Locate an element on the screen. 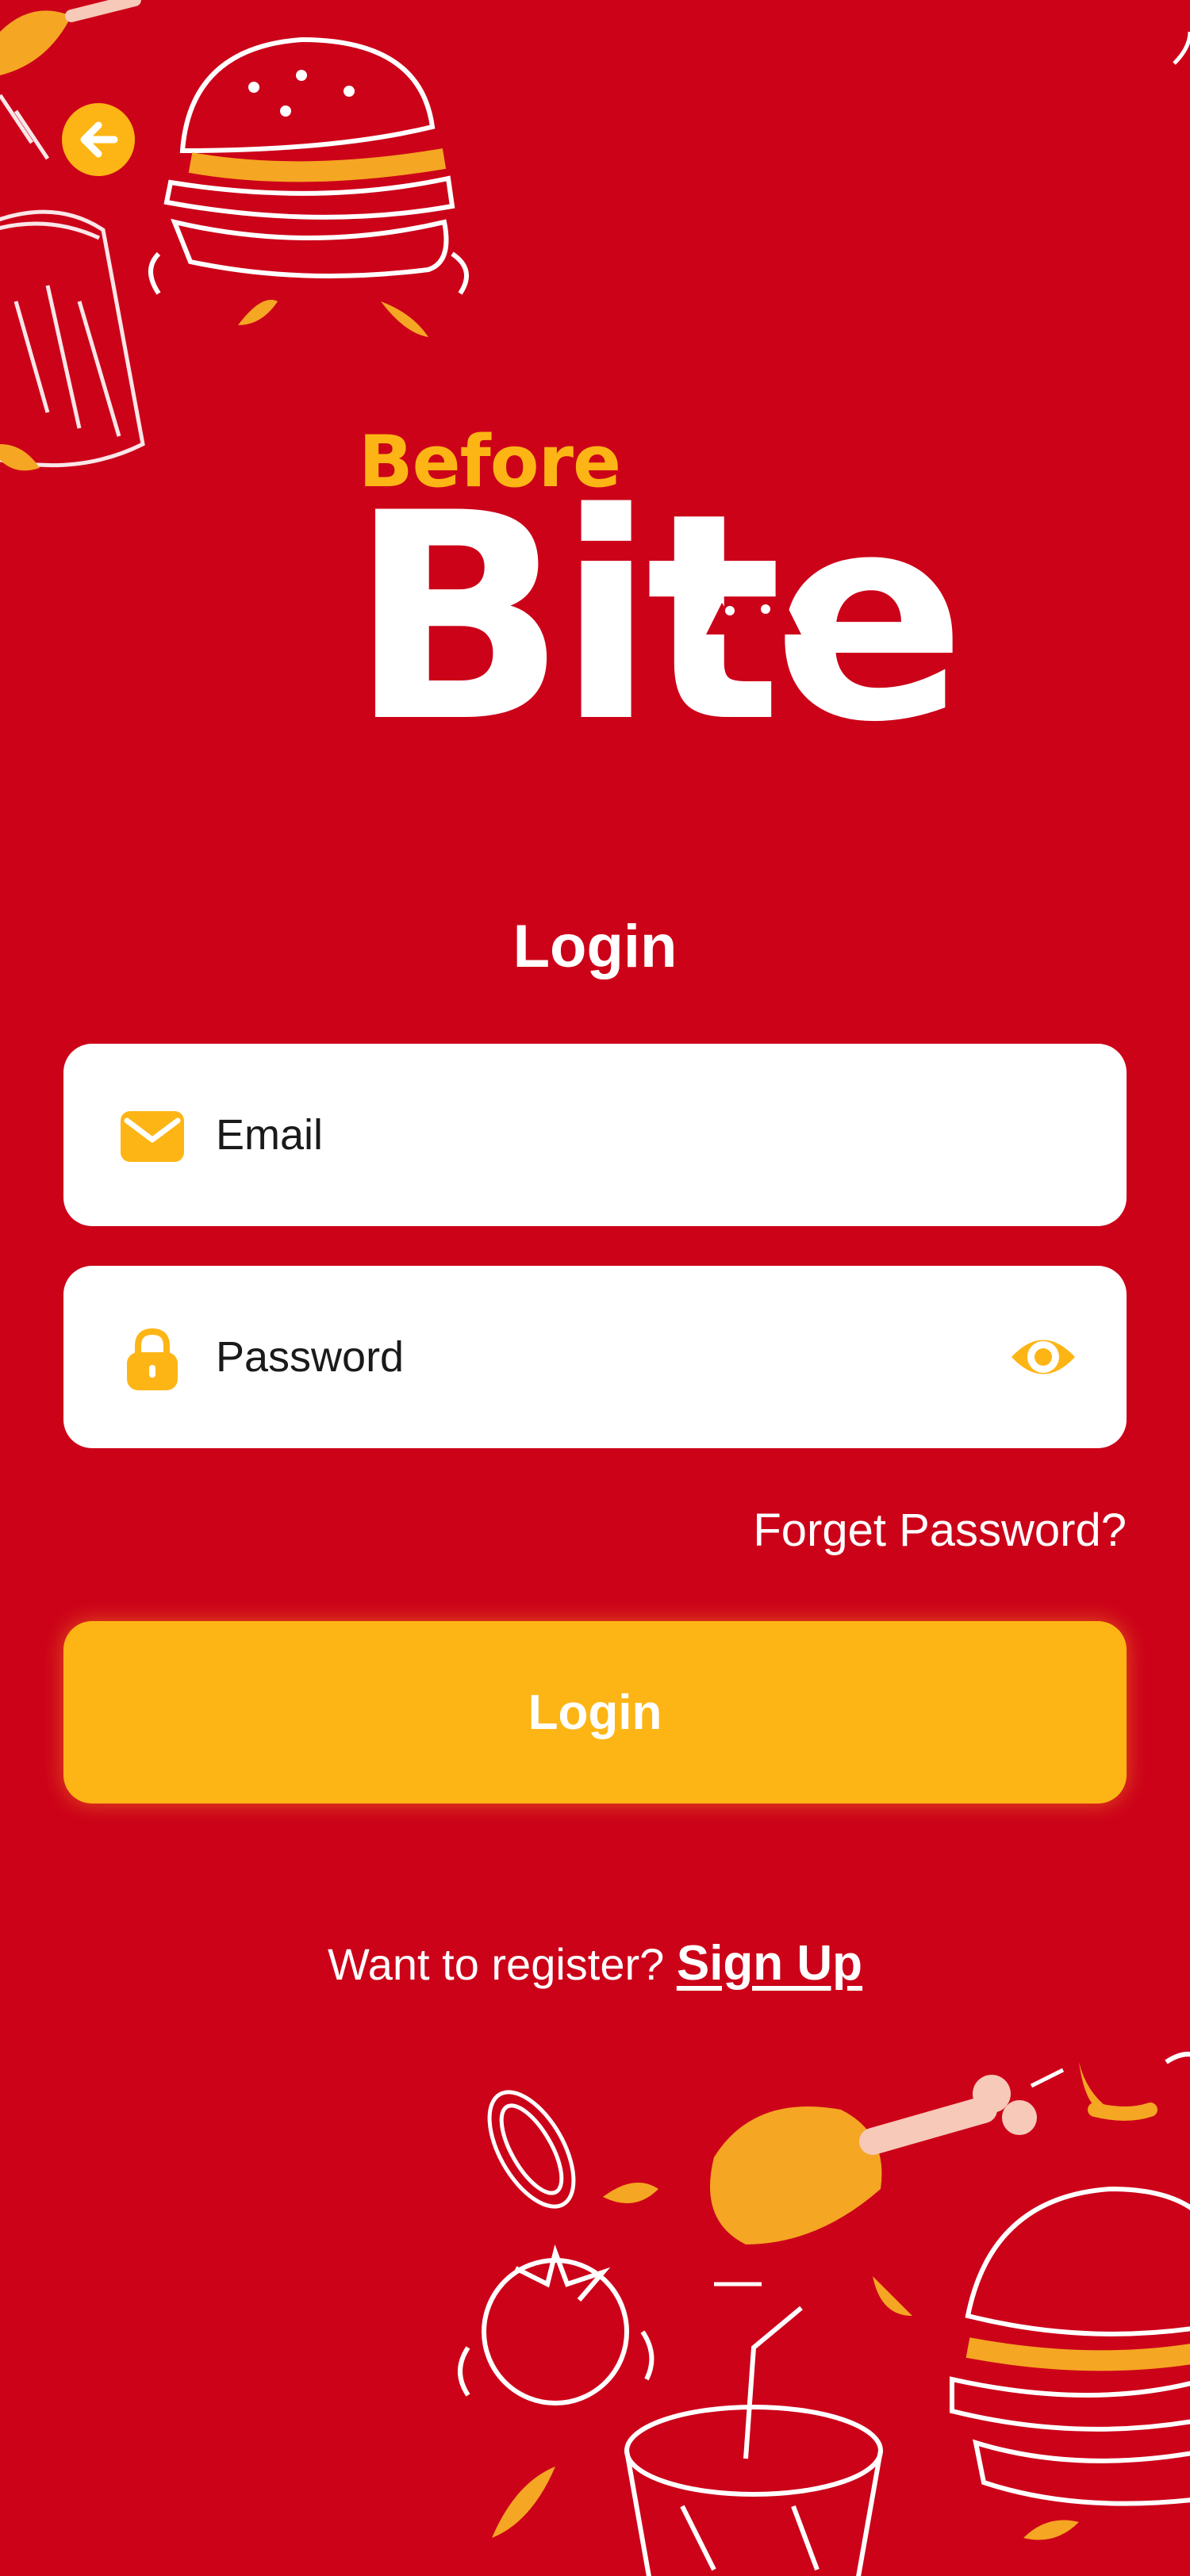 This screenshot has height=2576, width=1190. login-button-label: Login is located at coordinates (595, 1712).